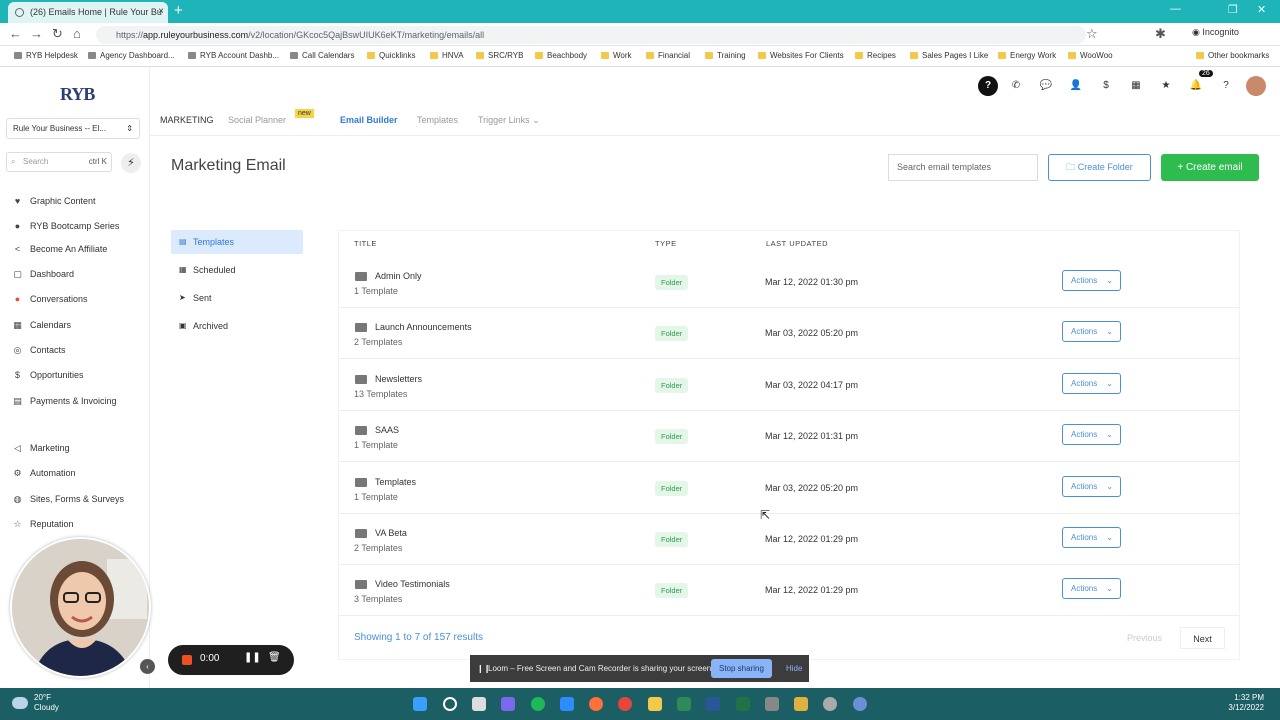 This screenshot has height=720, width=1280. What do you see at coordinates (725, 55) in the screenshot?
I see `bookmark-folder: Training` at bounding box center [725, 55].